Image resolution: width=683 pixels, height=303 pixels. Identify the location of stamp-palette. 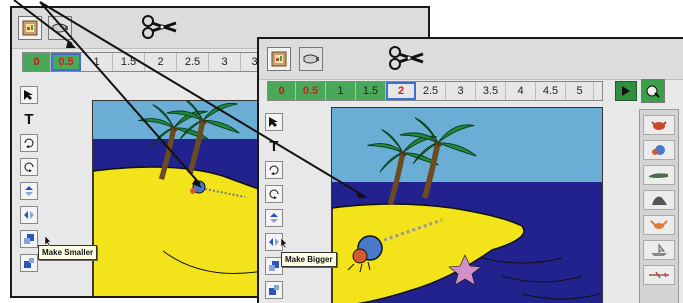
(659, 206).